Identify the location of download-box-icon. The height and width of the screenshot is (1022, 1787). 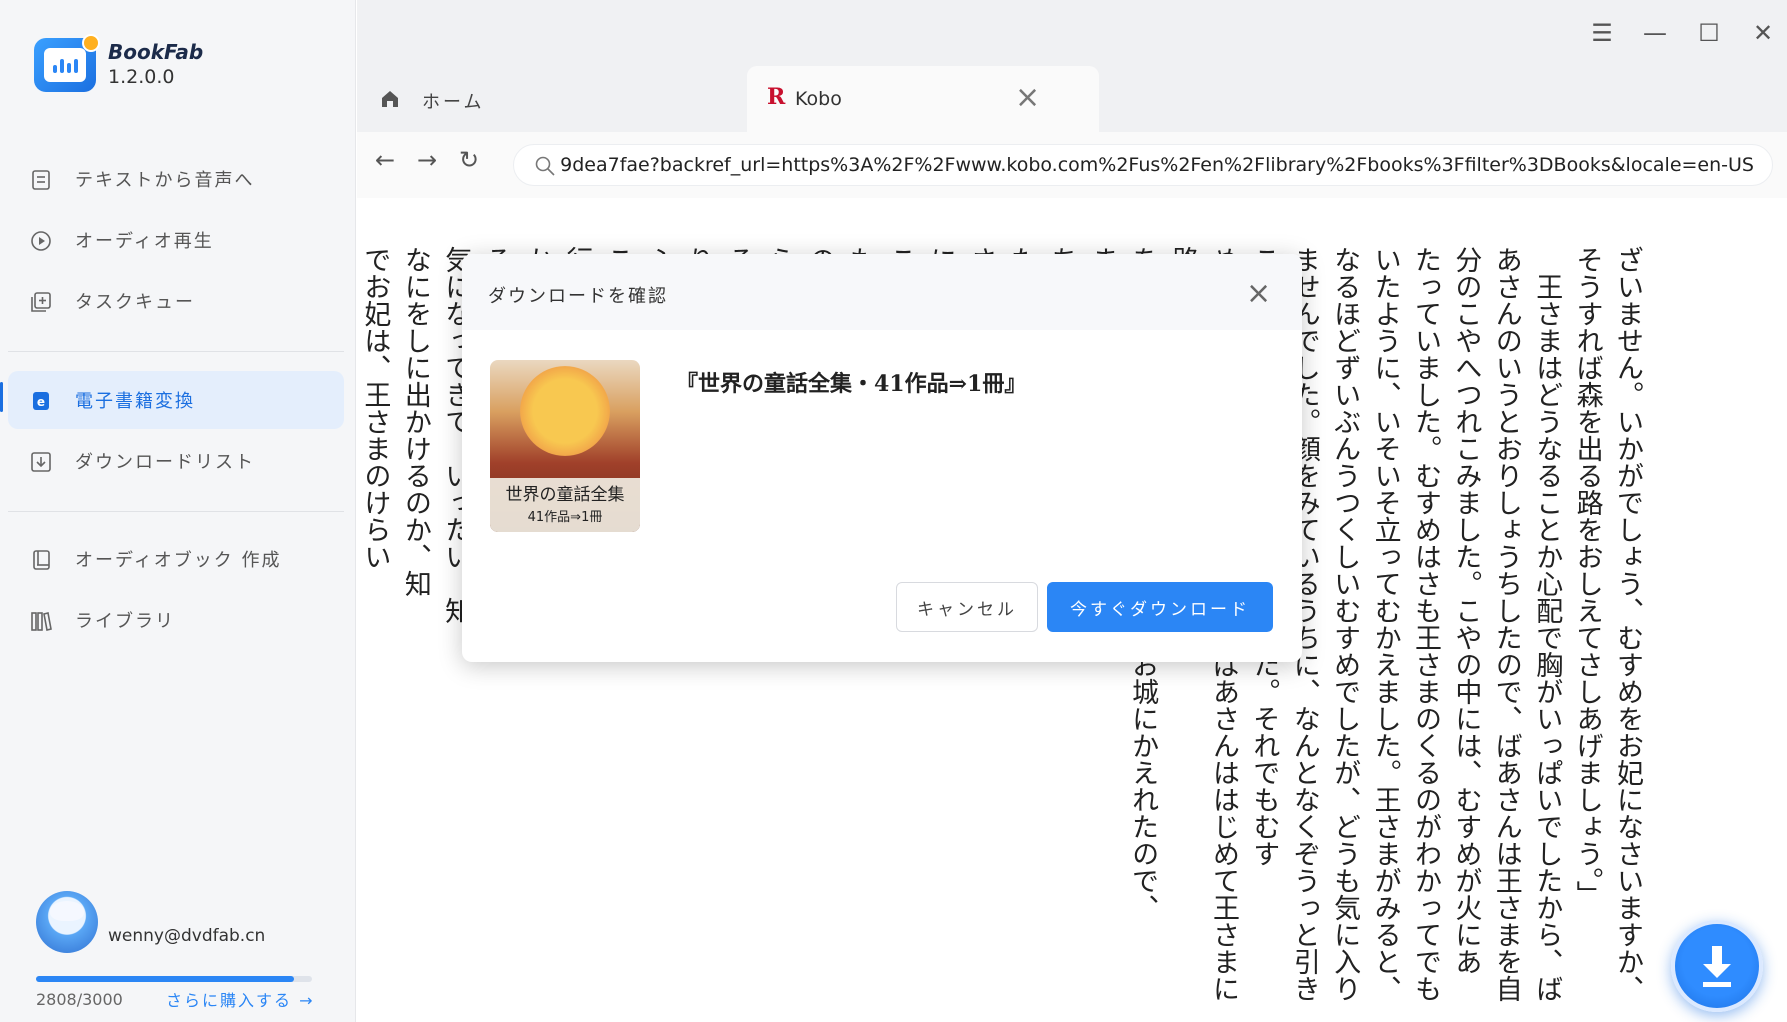
(41, 462).